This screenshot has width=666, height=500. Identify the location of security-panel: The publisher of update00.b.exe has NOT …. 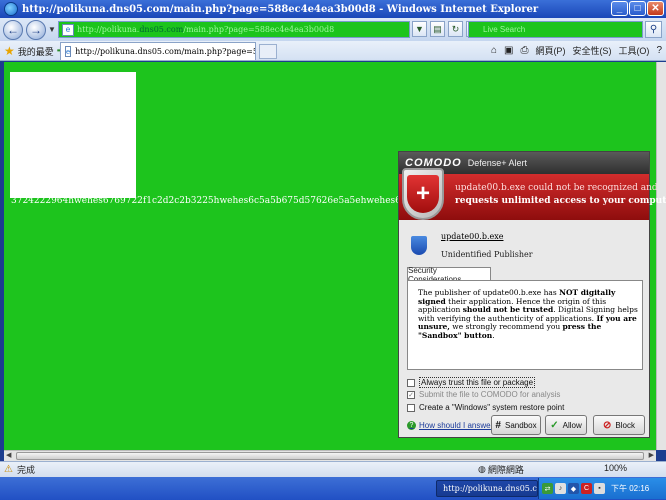
(525, 325).